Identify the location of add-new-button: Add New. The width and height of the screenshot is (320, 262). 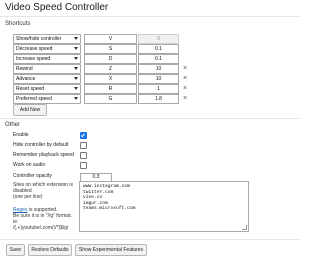
(30, 110).